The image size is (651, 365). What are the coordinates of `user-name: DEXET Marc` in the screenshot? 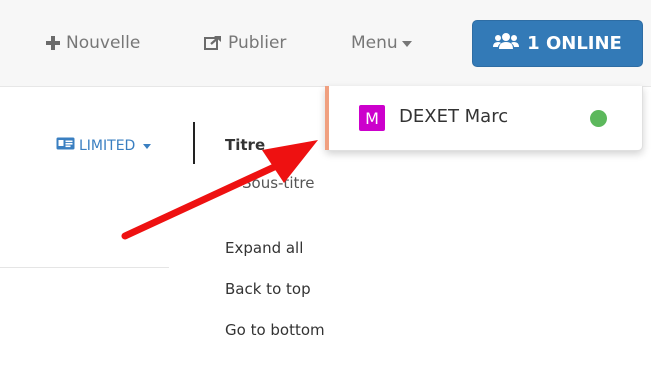 It's located at (454, 116).